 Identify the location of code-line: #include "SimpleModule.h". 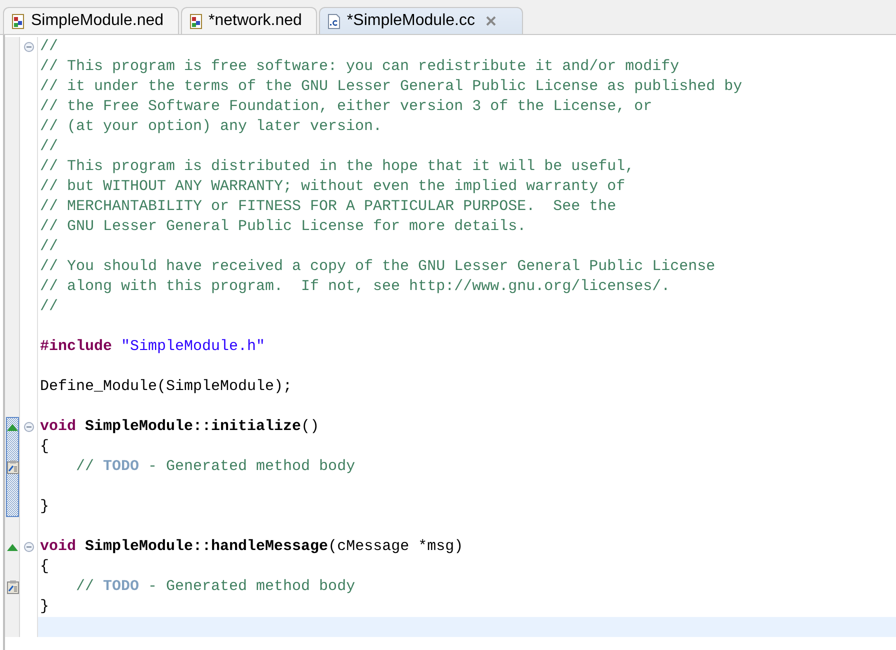
(153, 346).